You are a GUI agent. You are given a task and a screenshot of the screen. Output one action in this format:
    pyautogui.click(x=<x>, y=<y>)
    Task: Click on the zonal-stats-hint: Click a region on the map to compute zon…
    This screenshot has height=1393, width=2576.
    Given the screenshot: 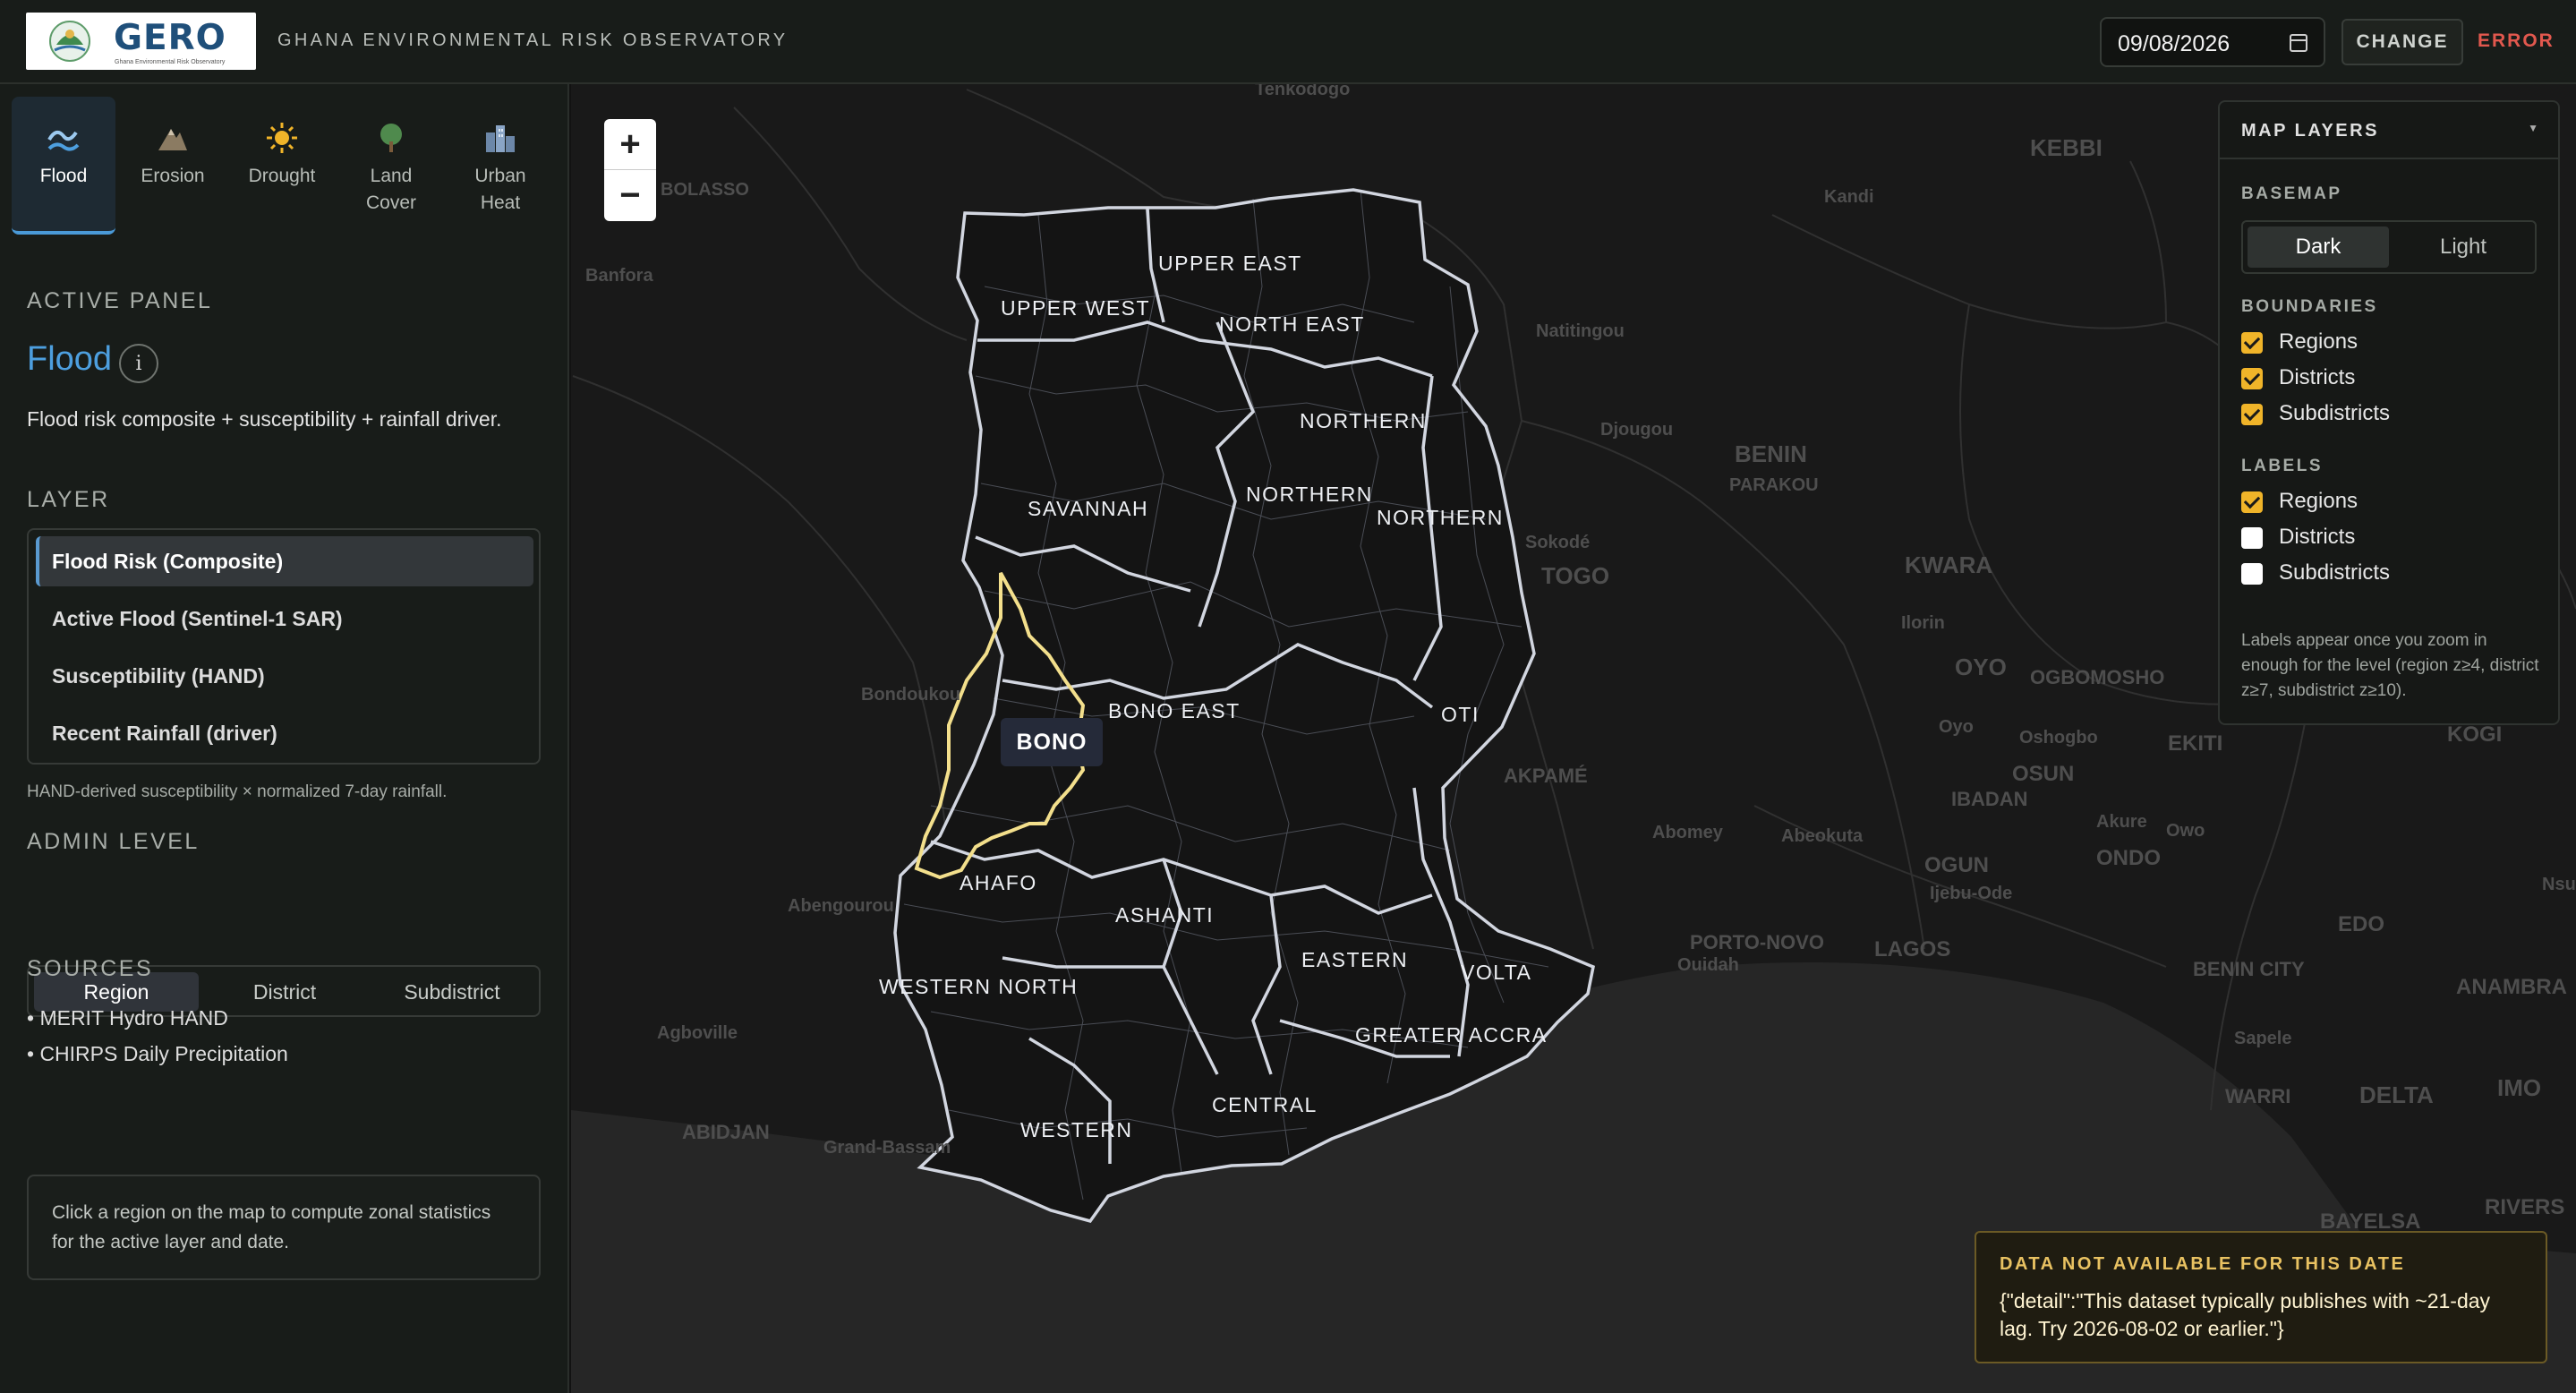 What is the action you would take?
    pyautogui.click(x=284, y=1227)
    